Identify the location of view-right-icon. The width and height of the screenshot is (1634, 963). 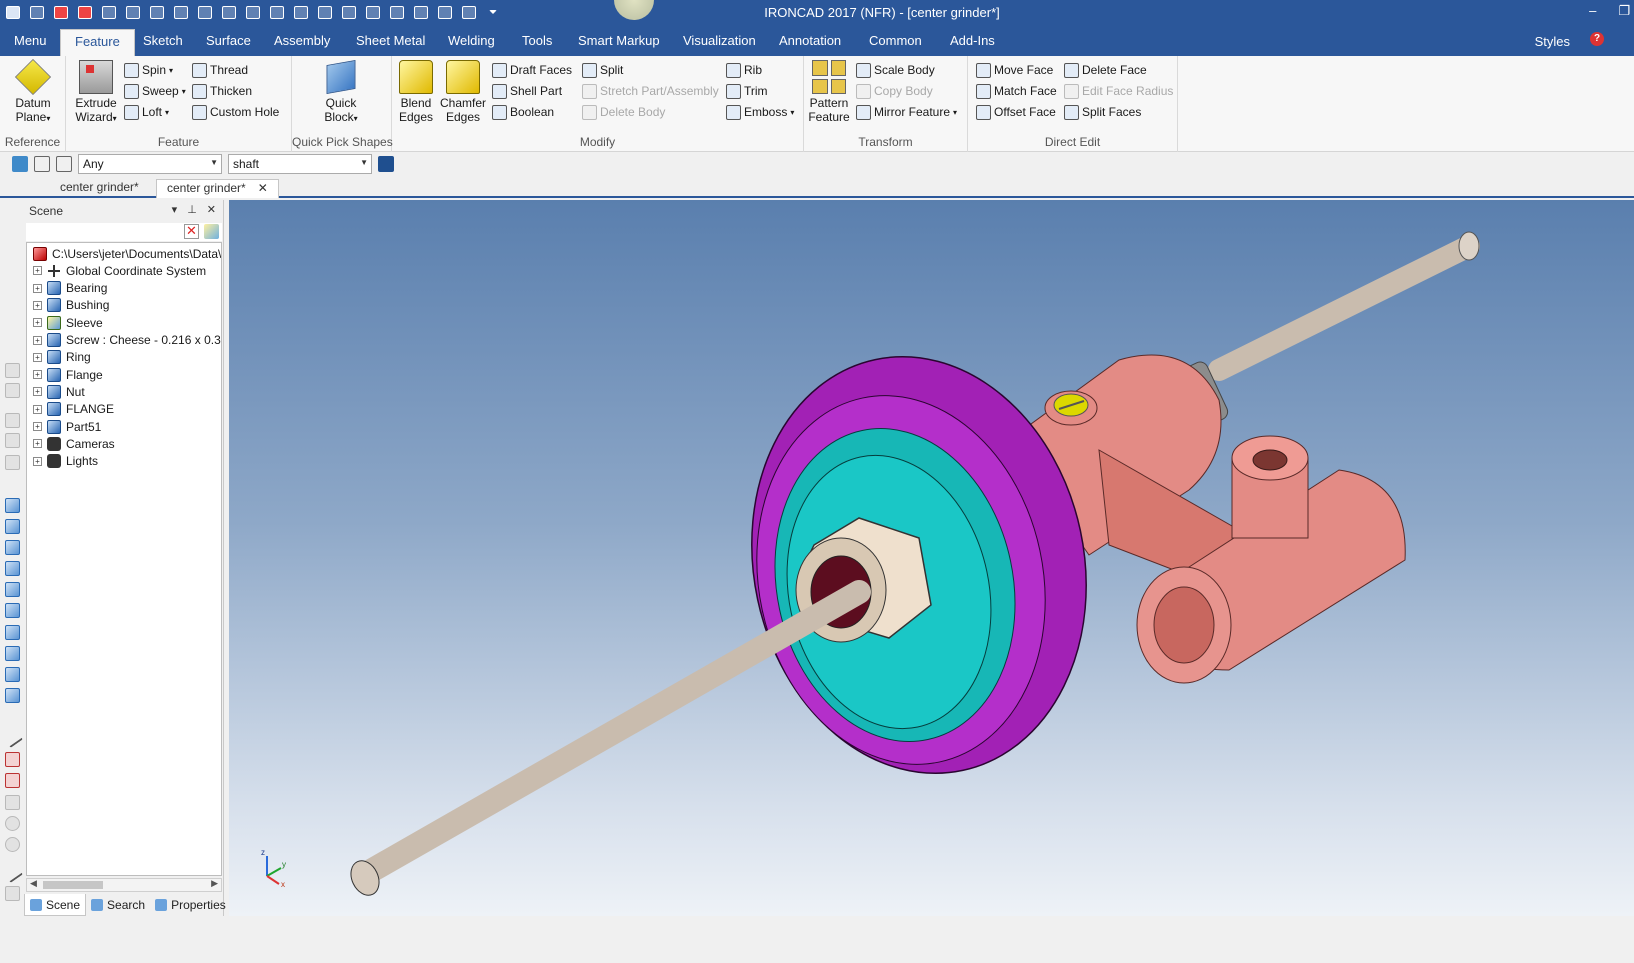
(12, 568).